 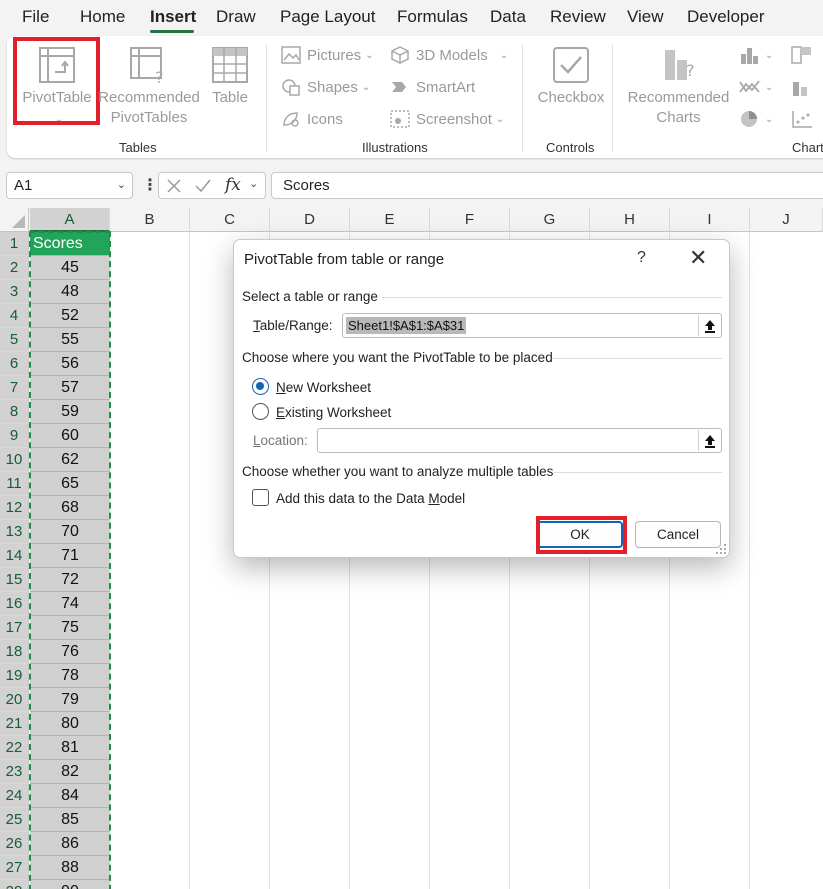 What do you see at coordinates (312, 119) in the screenshot?
I see `icons-button: Icons` at bounding box center [312, 119].